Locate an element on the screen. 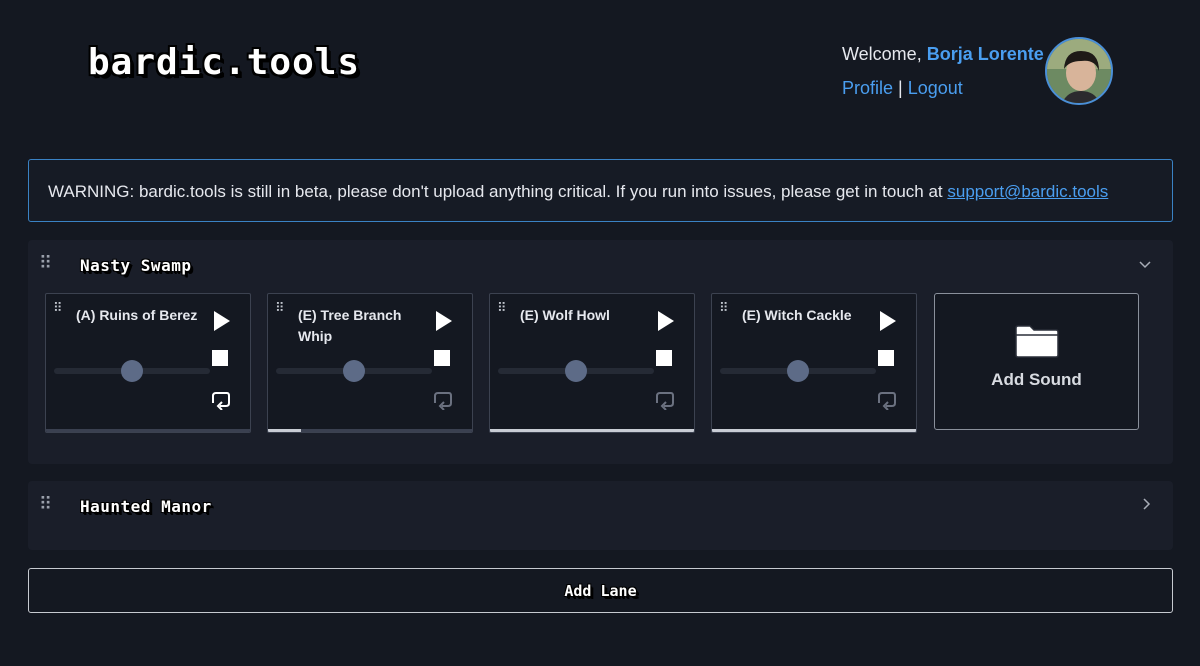 This screenshot has width=1200, height=666. lane-title: Haunted Manor is located at coordinates (146, 506).